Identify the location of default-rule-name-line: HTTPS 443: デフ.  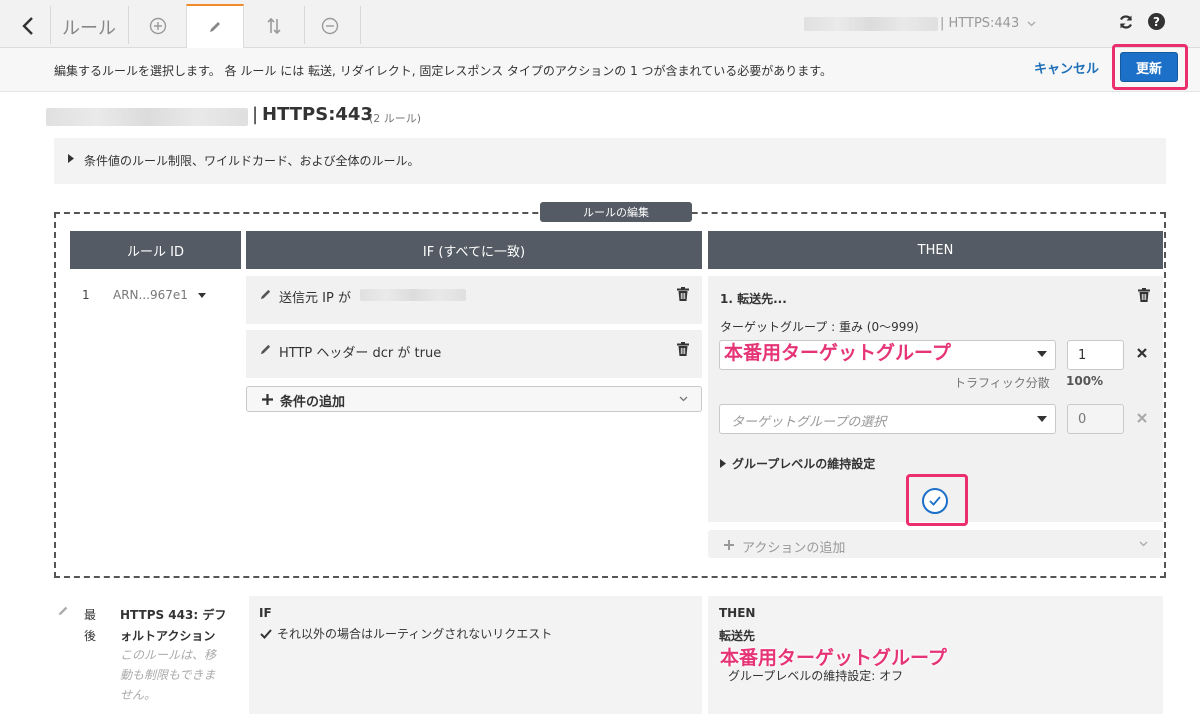
(173, 615).